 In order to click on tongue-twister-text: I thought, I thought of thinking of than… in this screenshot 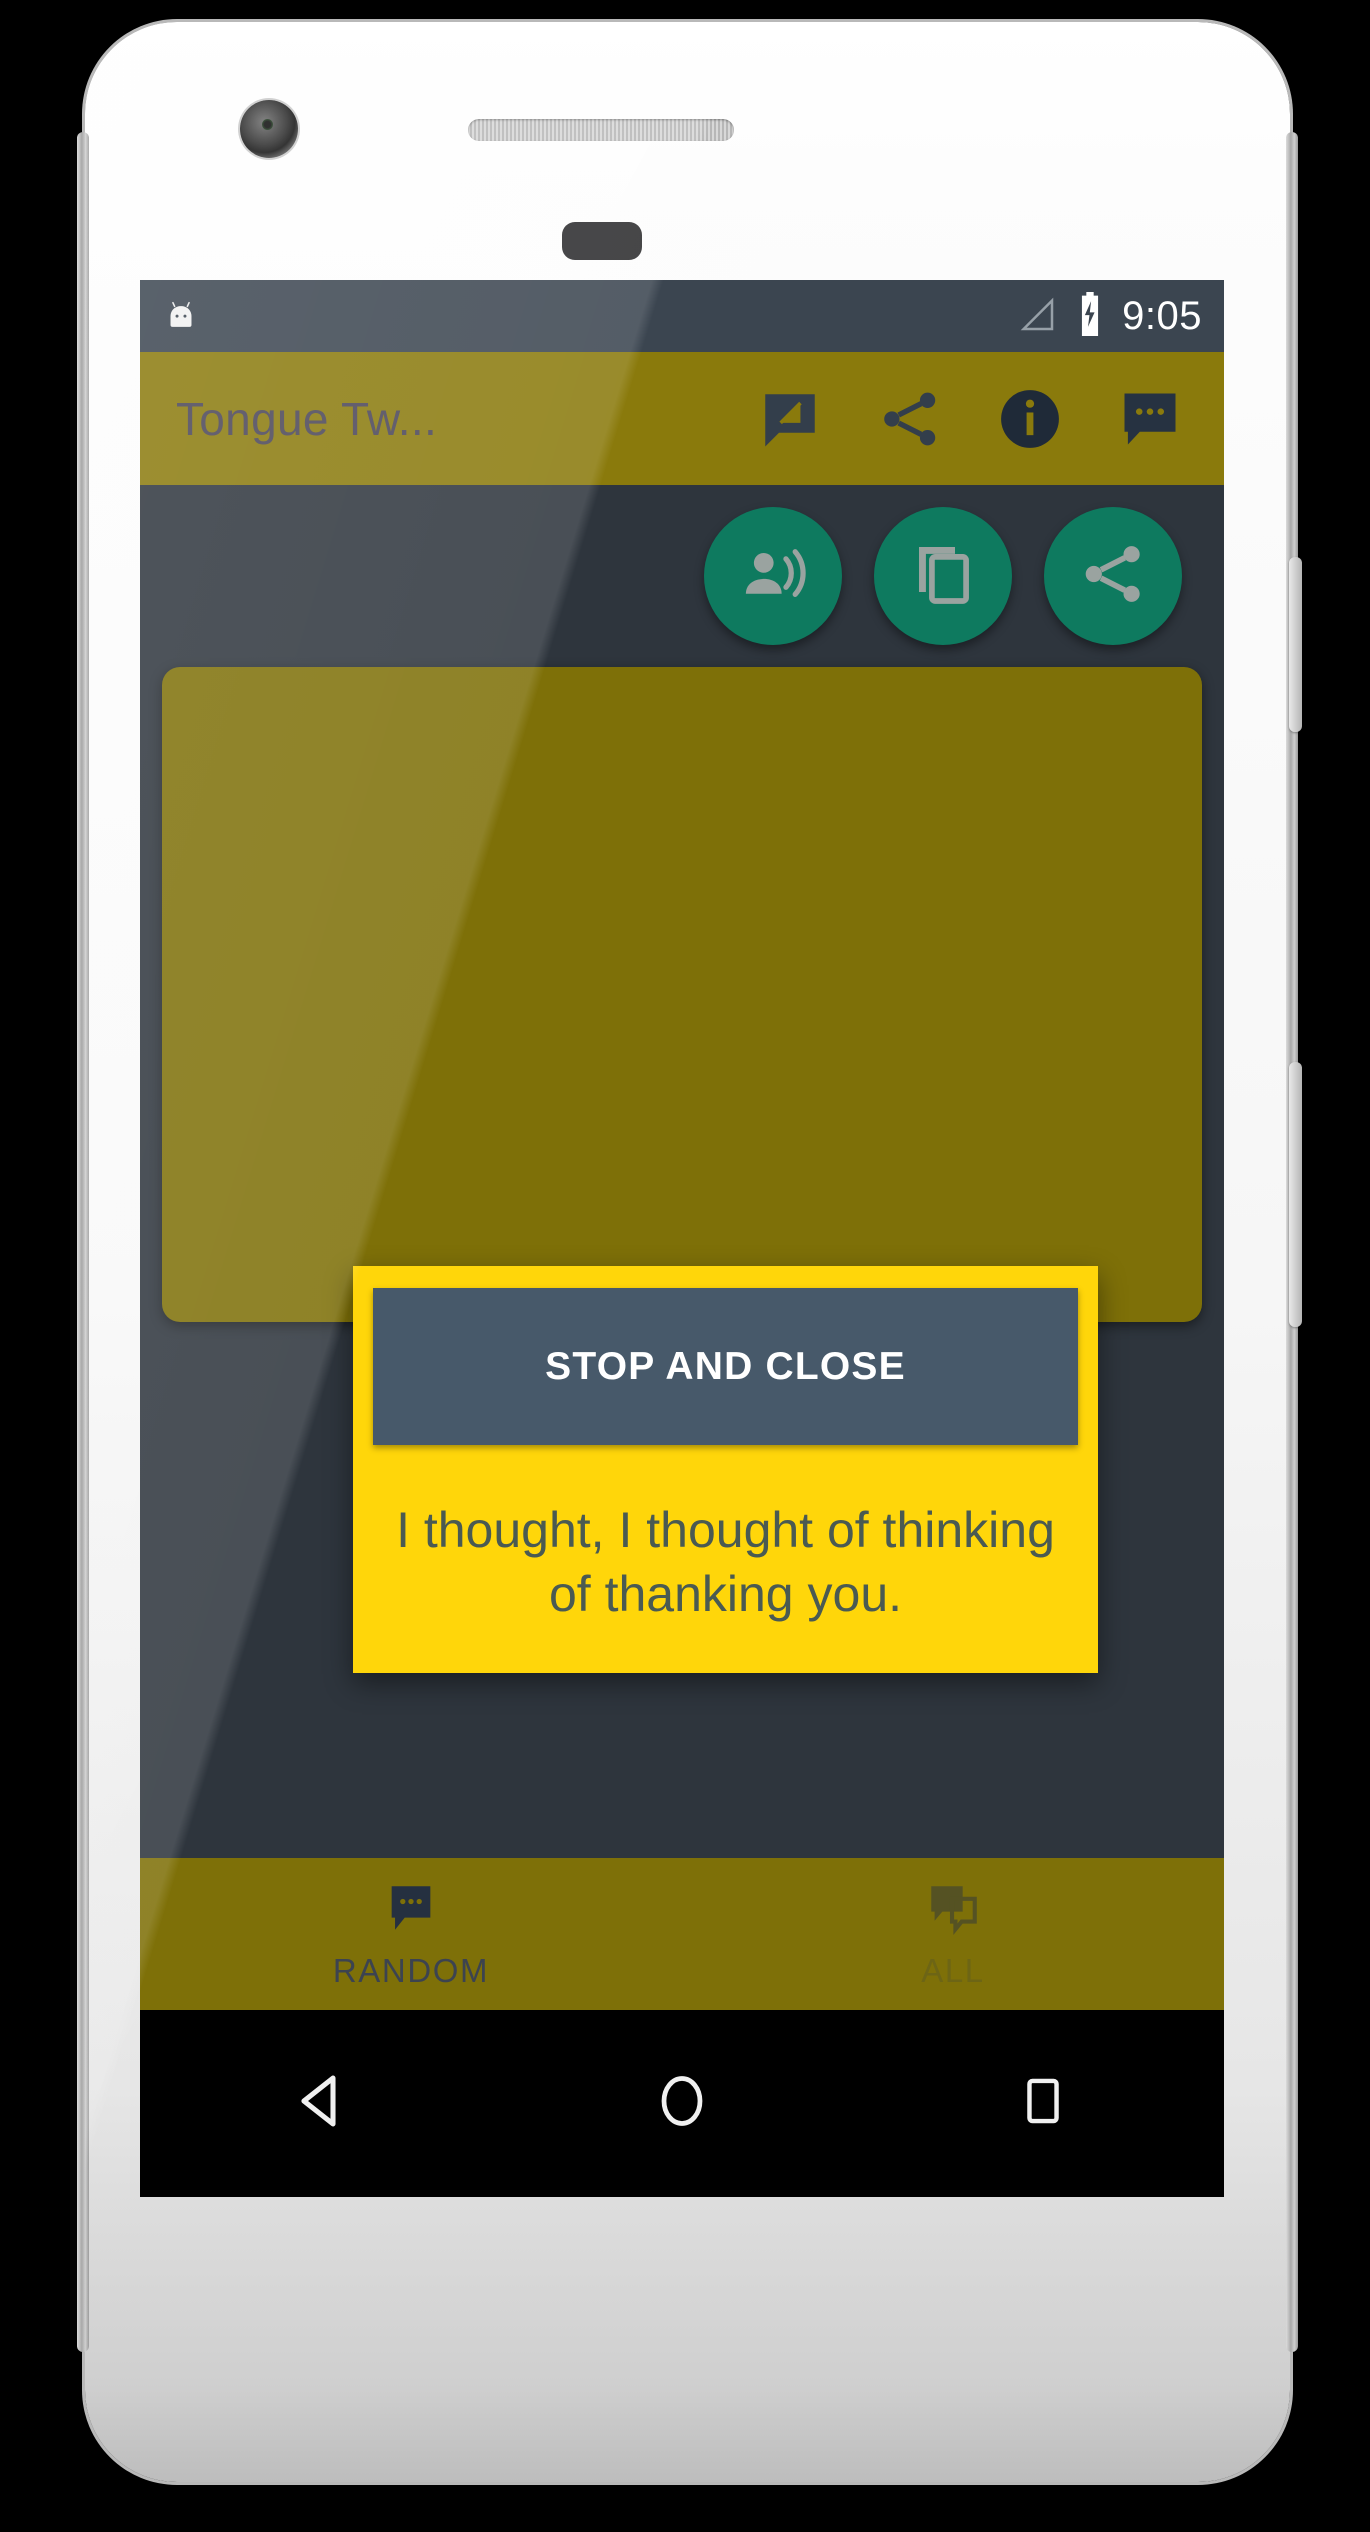, I will do `click(725, 1562)`.